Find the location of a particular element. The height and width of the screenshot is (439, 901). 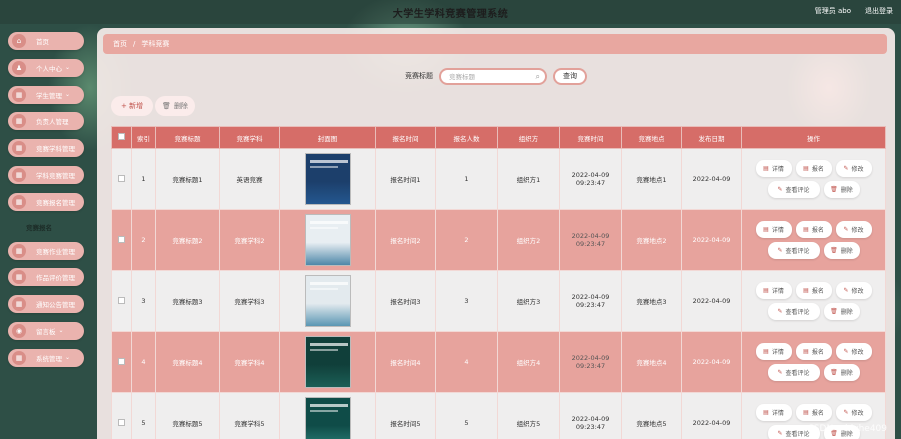

cover-image is located at coordinates (327, 418).